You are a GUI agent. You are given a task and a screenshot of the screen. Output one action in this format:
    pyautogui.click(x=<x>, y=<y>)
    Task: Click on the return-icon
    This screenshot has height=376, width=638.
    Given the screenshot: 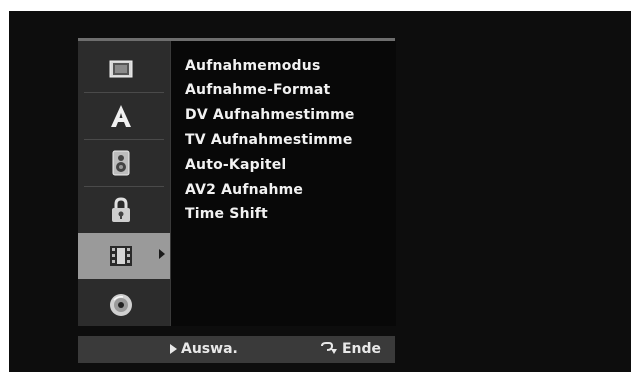 What is the action you would take?
    pyautogui.click(x=328, y=348)
    